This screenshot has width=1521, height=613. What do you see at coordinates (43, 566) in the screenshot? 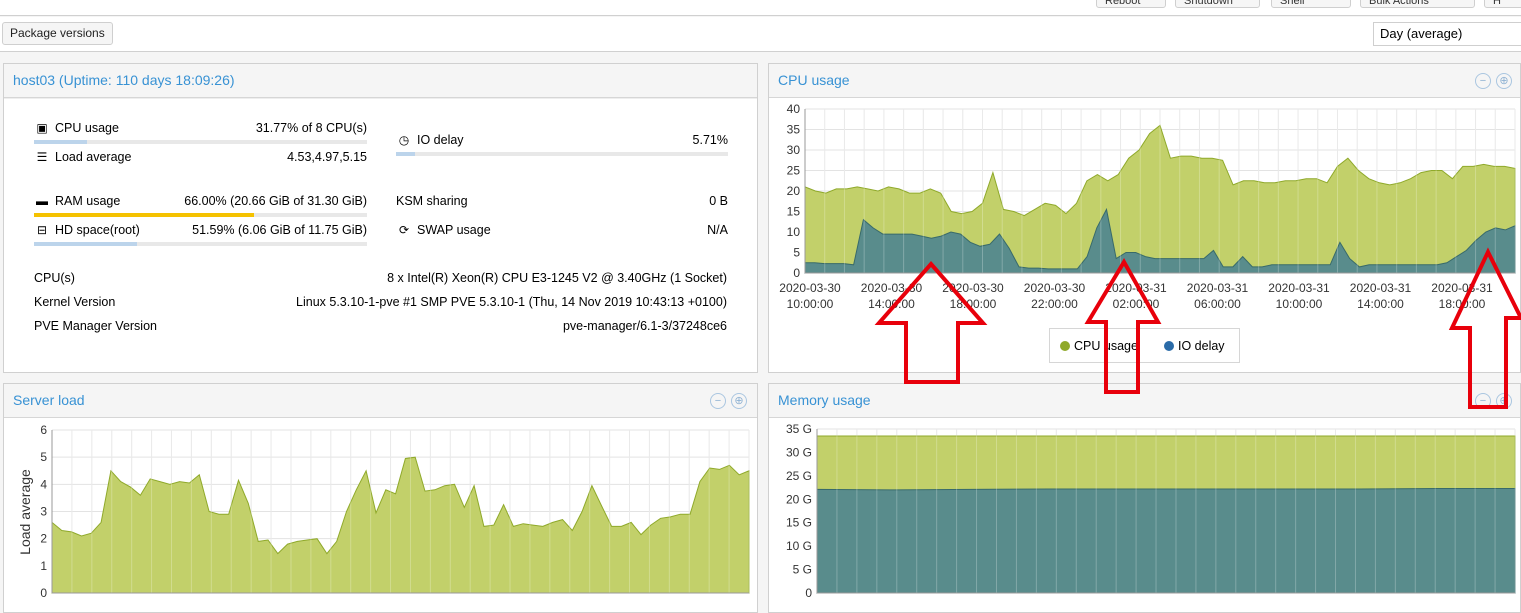
I see `load-chart-y-tick-label: 1` at bounding box center [43, 566].